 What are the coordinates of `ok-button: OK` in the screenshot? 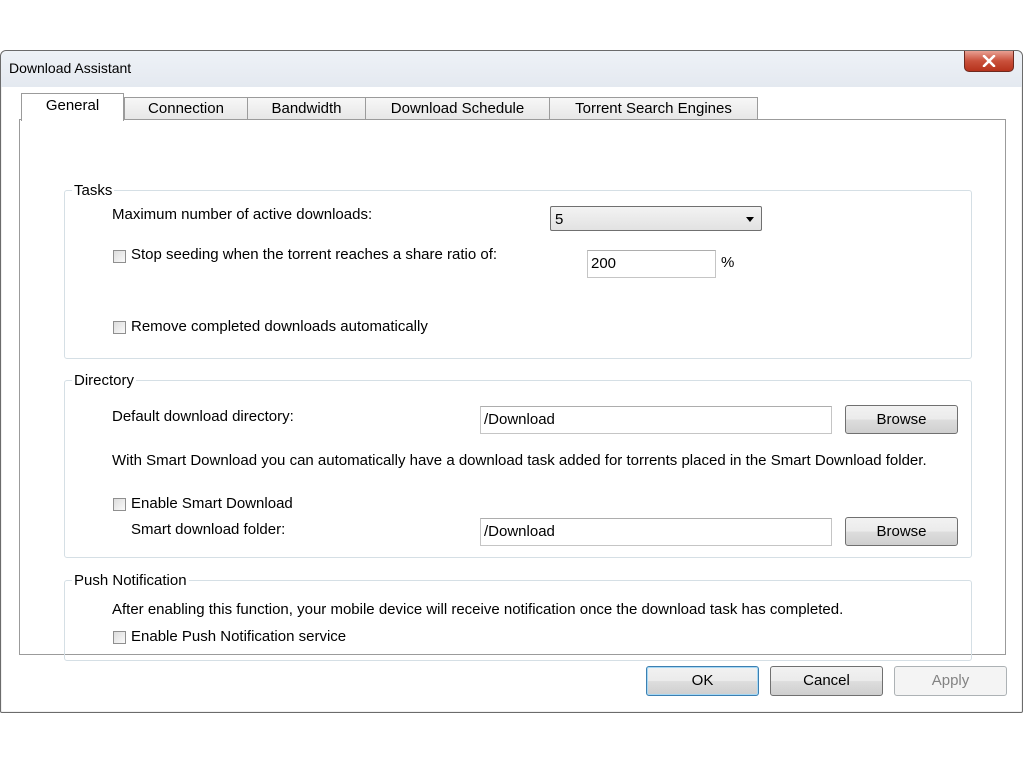 It's located at (702, 681).